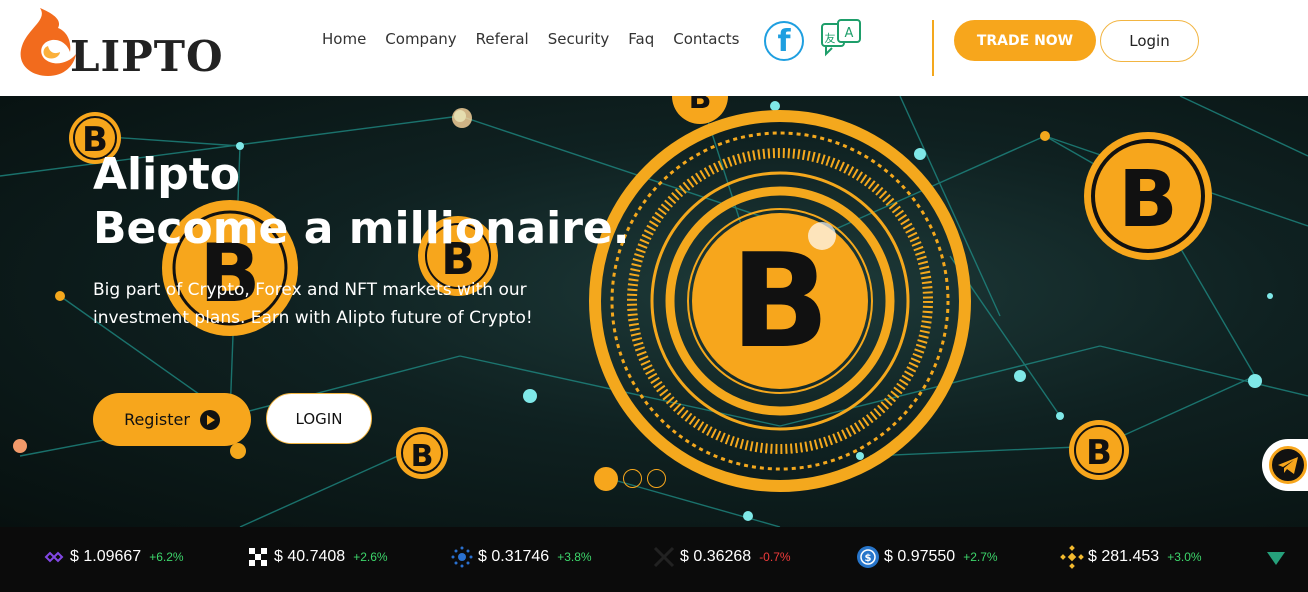 The image size is (1308, 592). What do you see at coordinates (784, 41) in the screenshot?
I see `facebook-icon: f` at bounding box center [784, 41].